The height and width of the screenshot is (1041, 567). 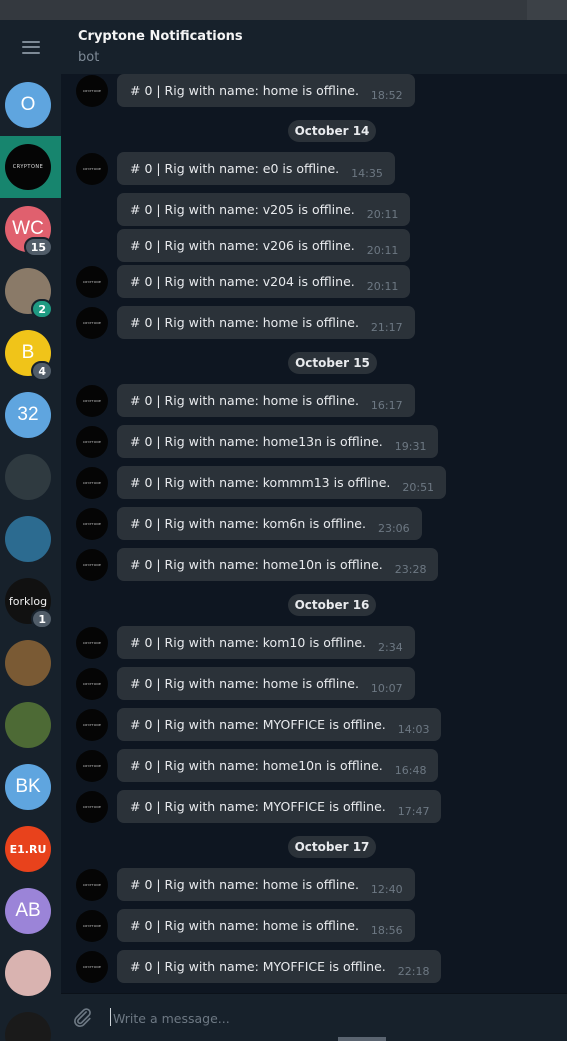 I want to click on chat-item: B4, so click(x=30, y=353).